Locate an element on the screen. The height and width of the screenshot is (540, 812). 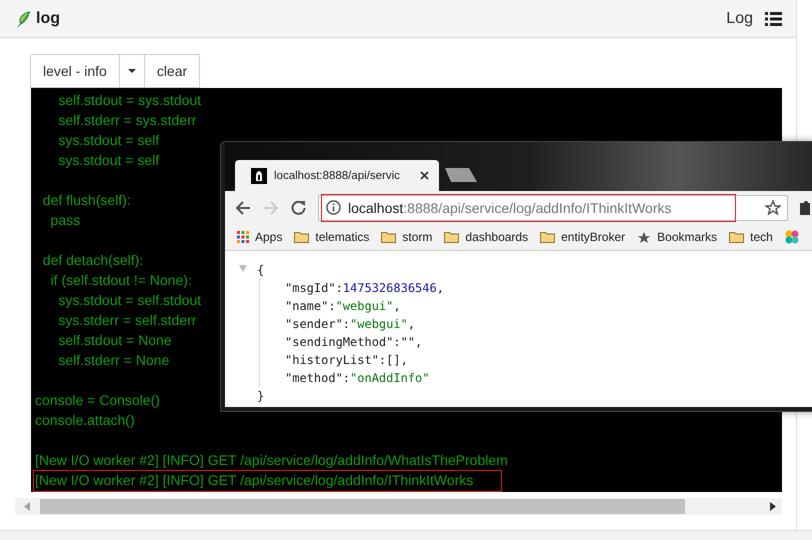
address-bar: localhost:8888/api/service/log/addInfo/IThinkItWorks is located at coordinates (553, 207).